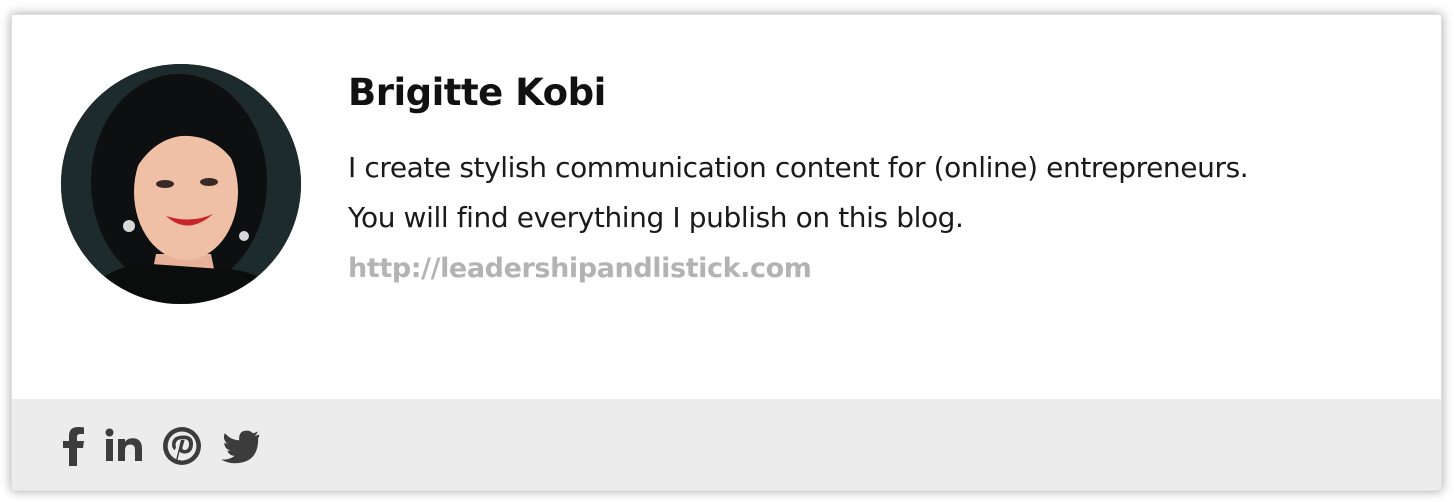 This screenshot has height=502, width=1454. I want to click on pinterest-icon, so click(182, 446).